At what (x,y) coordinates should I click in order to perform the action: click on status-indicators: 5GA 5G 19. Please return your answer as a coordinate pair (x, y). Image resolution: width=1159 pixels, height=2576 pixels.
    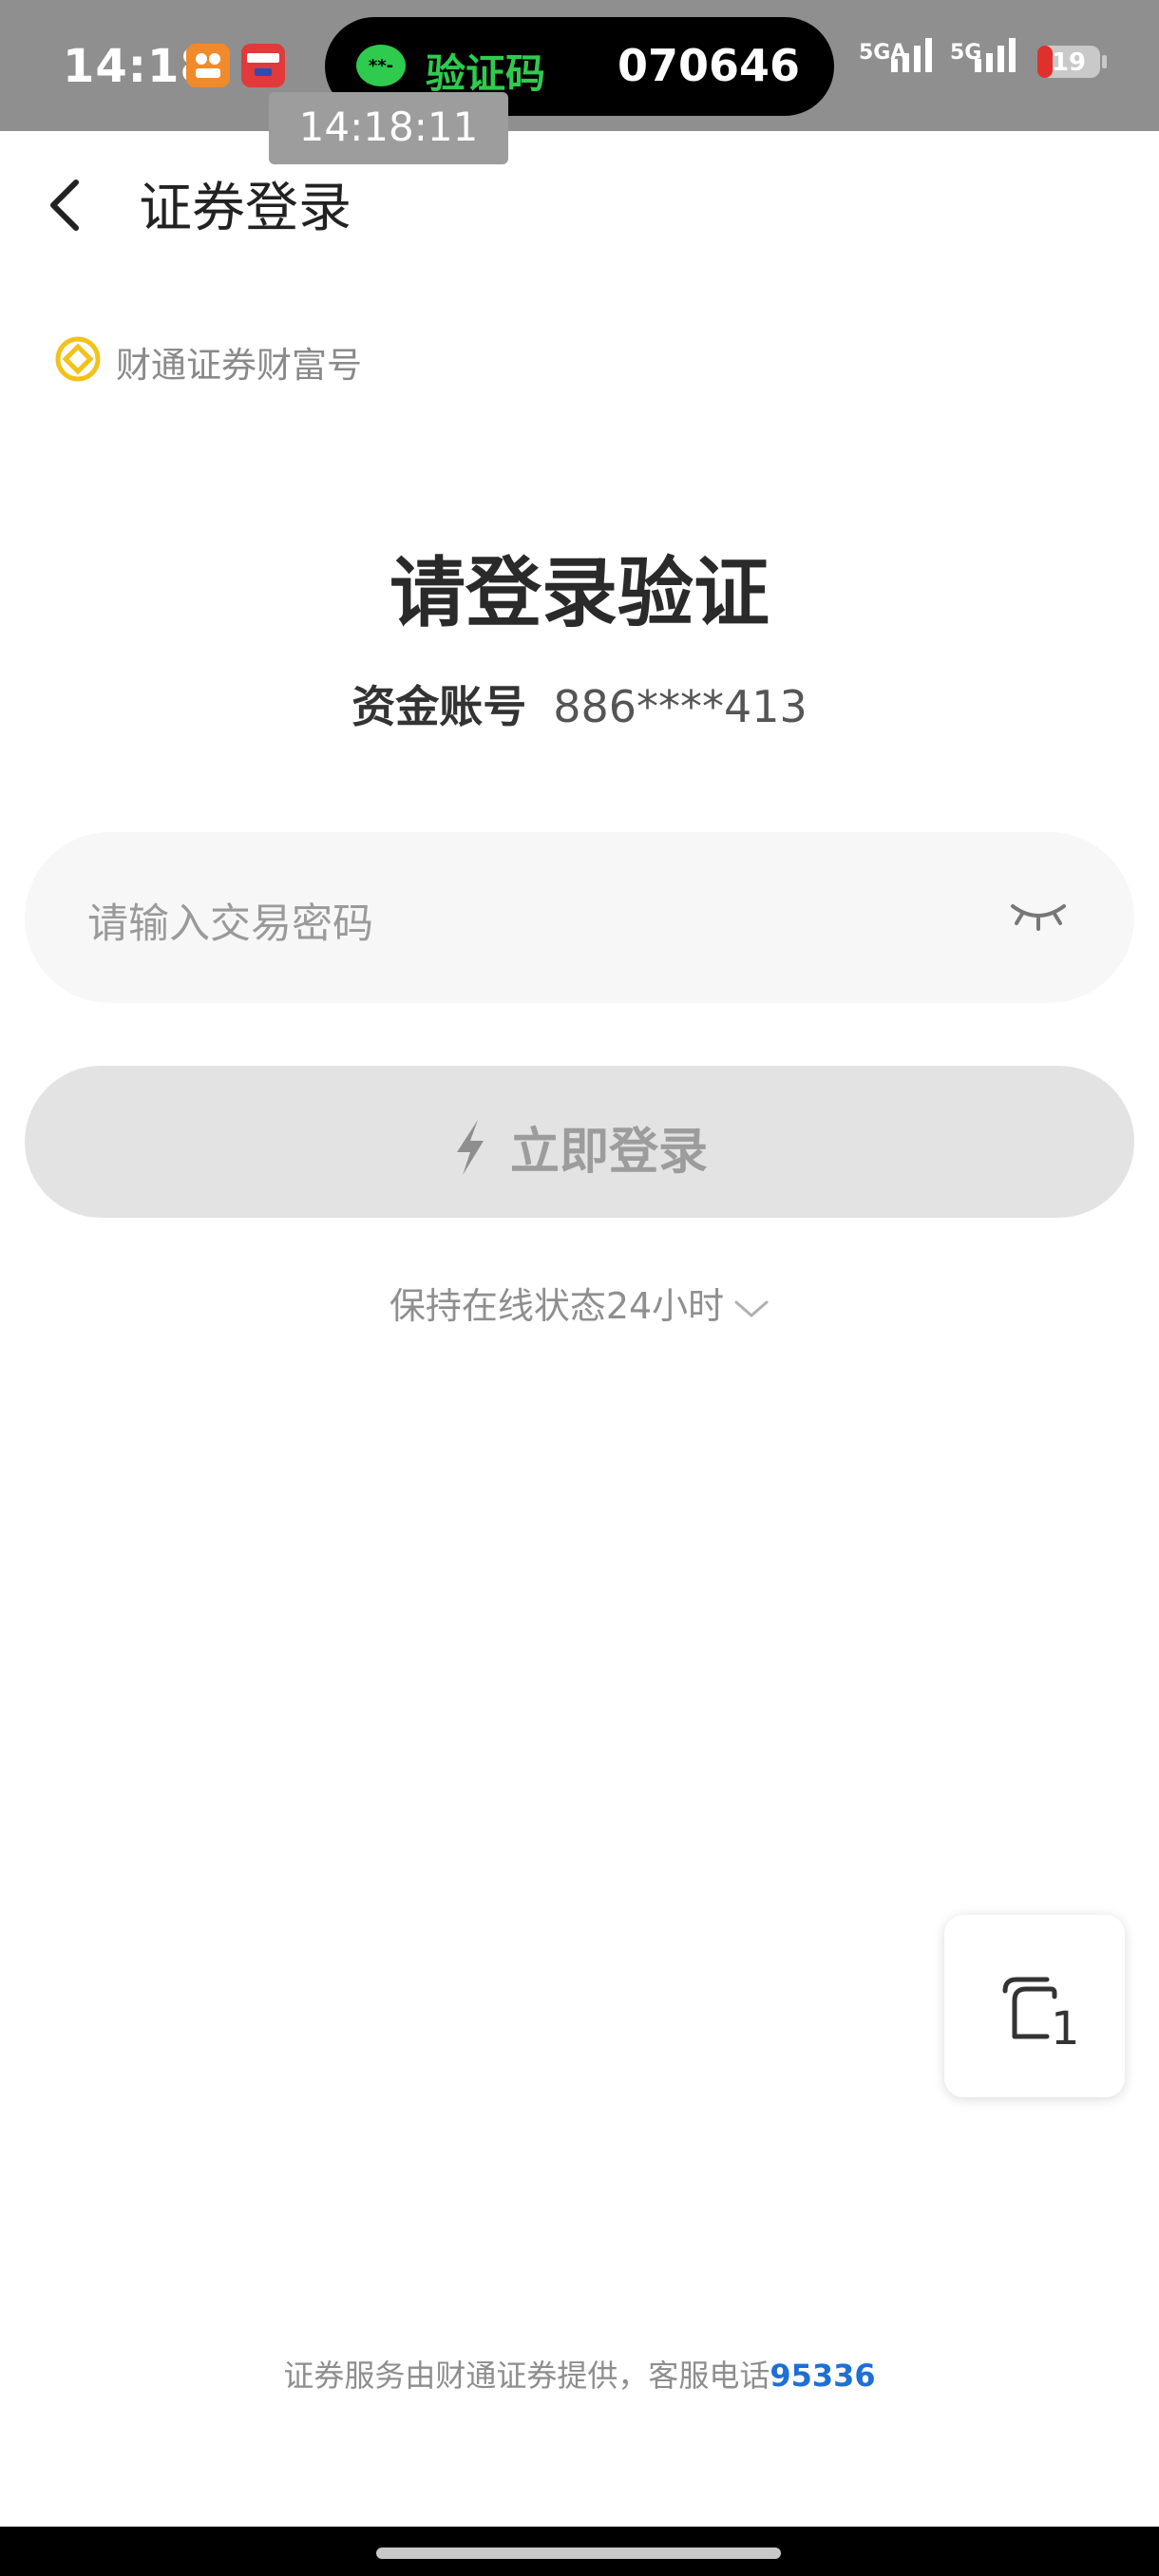
    Looking at the image, I should click on (997, 65).